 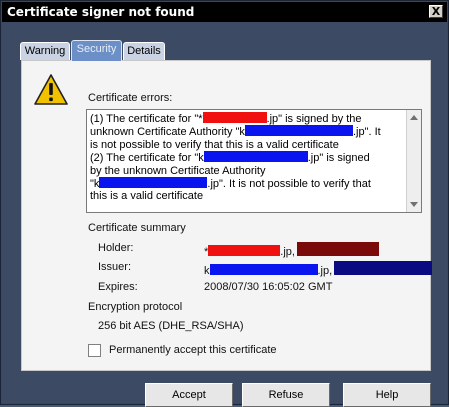 I want to click on tab-warning: Warning, so click(x=45, y=51).